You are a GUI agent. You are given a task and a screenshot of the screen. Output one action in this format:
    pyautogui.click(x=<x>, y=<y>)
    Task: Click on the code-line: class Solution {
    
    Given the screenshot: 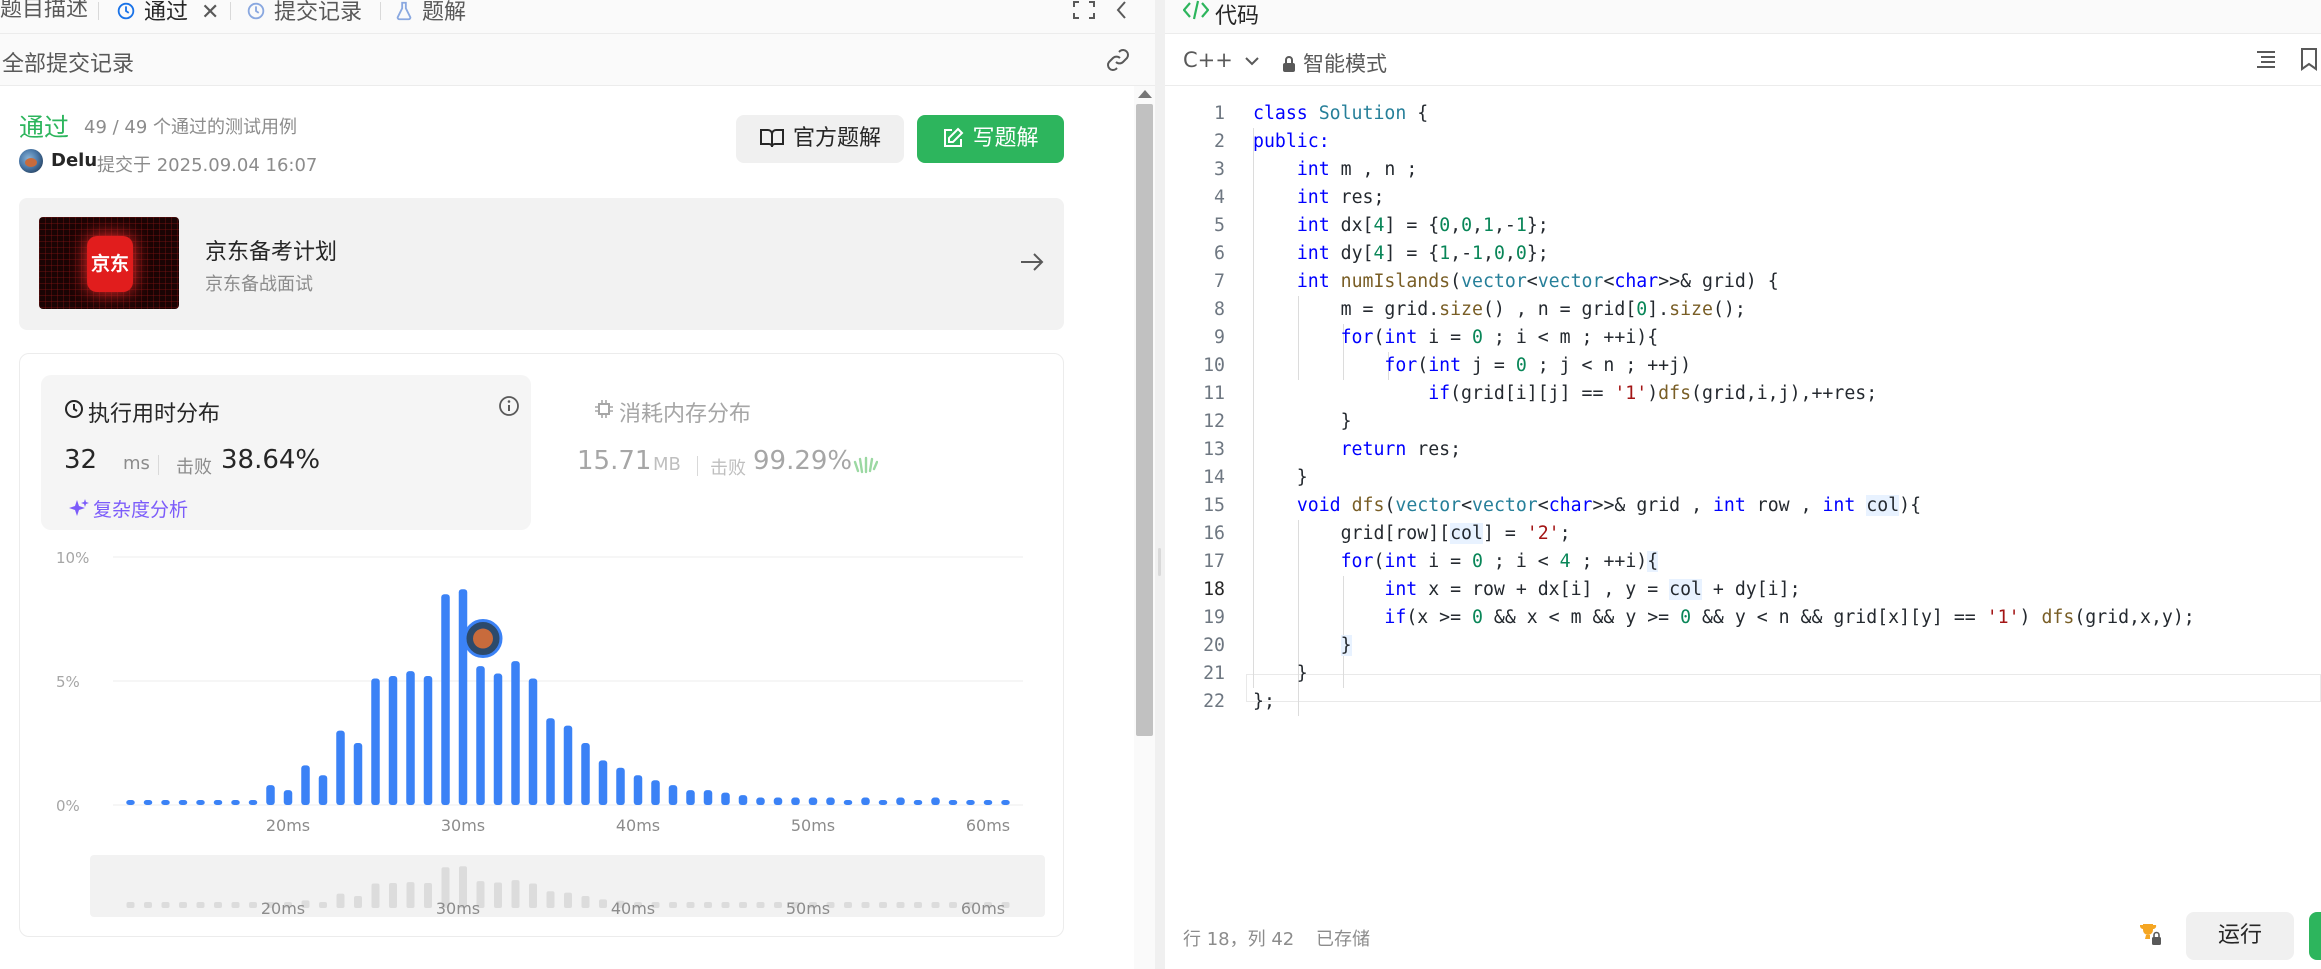 What is the action you would take?
    pyautogui.click(x=1341, y=113)
    